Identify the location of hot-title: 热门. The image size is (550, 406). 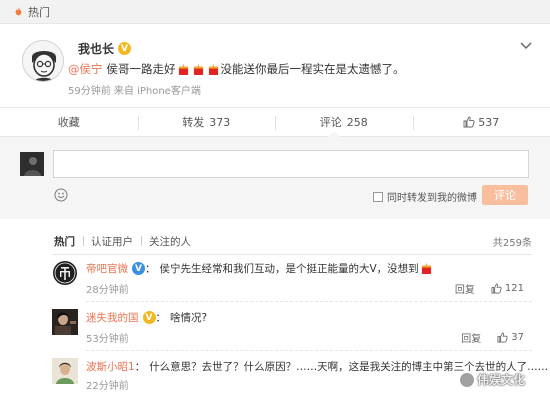
(39, 12).